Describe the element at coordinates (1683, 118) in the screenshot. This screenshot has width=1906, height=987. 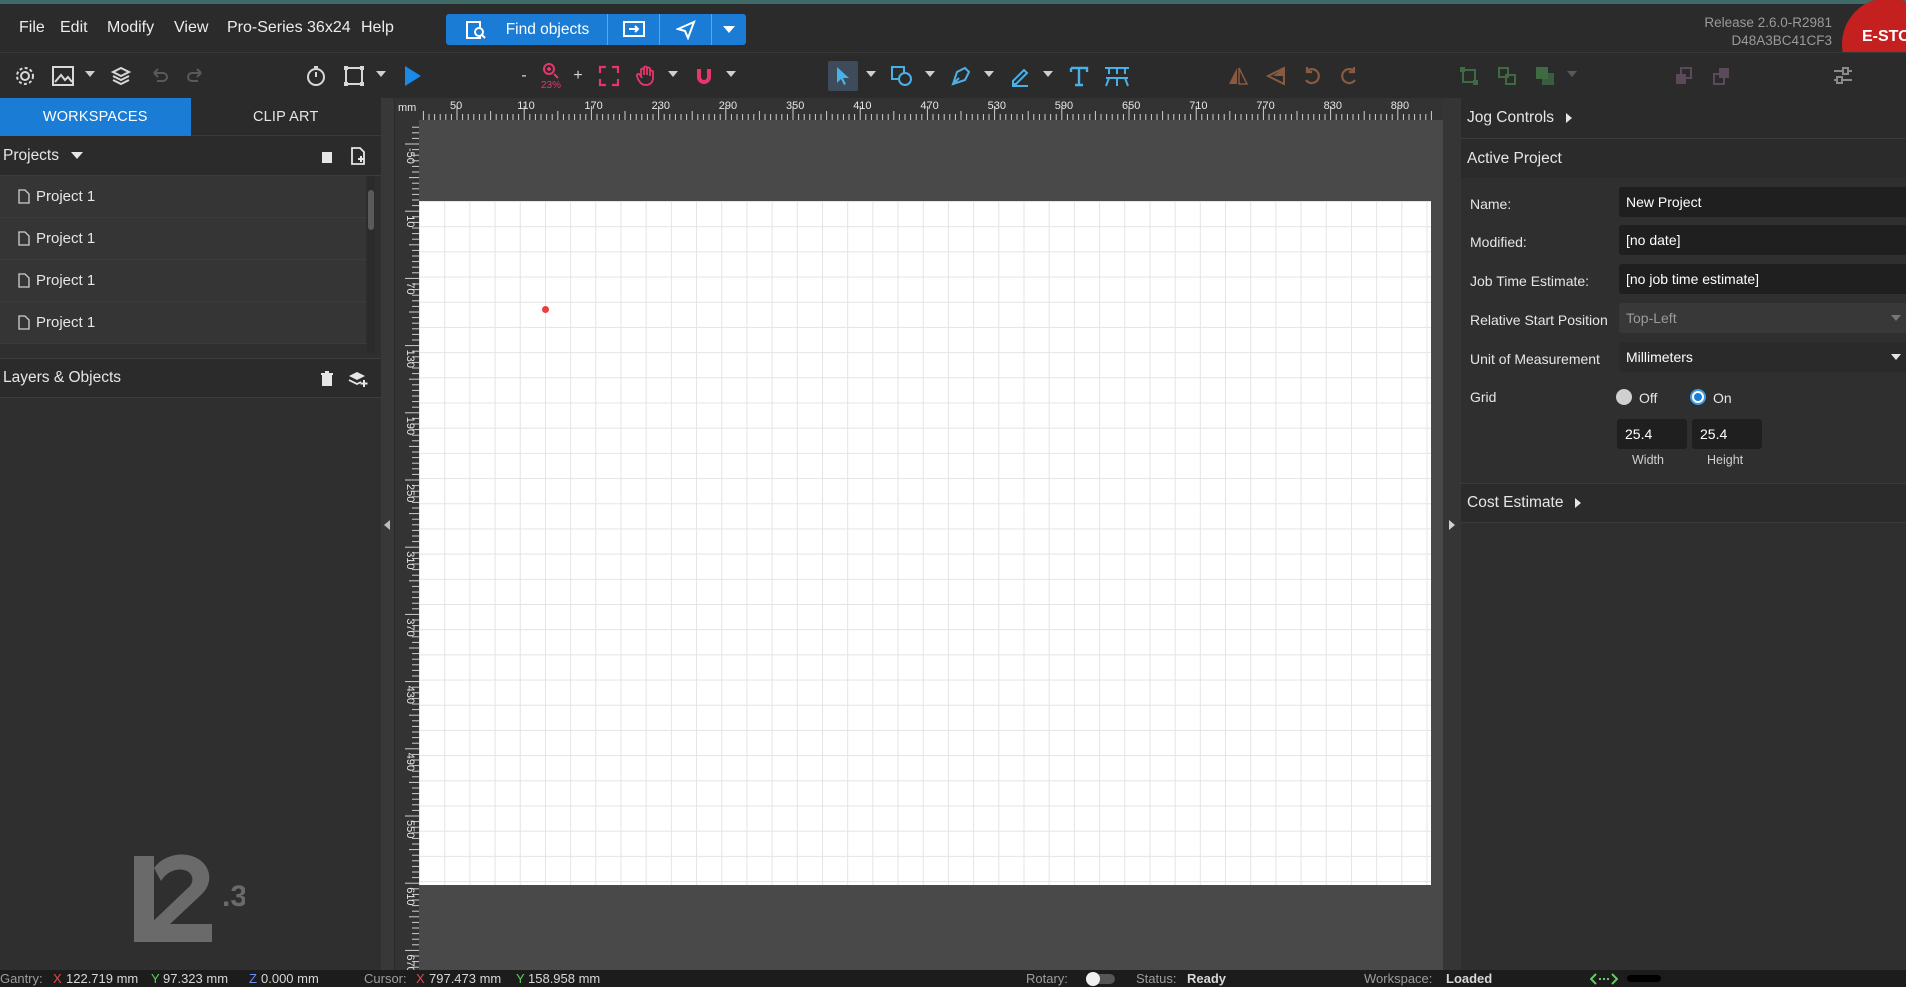
I see `jog-controls-header: Jog Controls` at that location.